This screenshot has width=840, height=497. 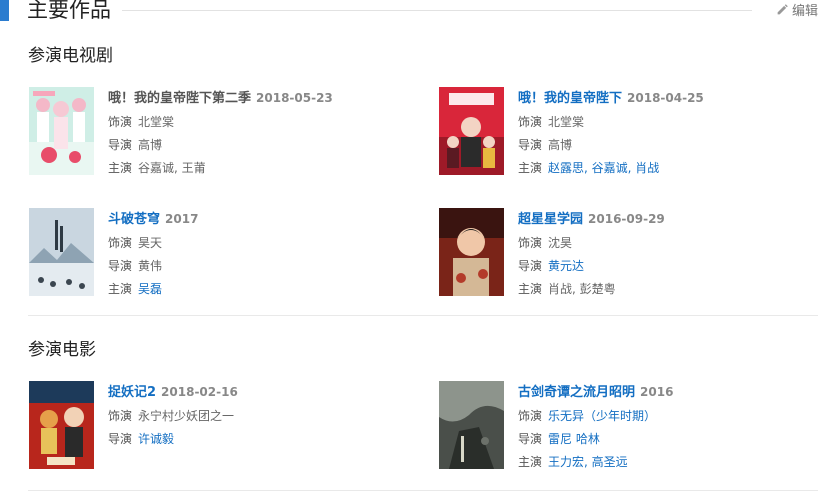 I want to click on tv-card: 超星星学园 2016-09-29 饰演 沈昊 导演 黄元达 主演 肖战, 彭楚粤, so click(x=629, y=253).